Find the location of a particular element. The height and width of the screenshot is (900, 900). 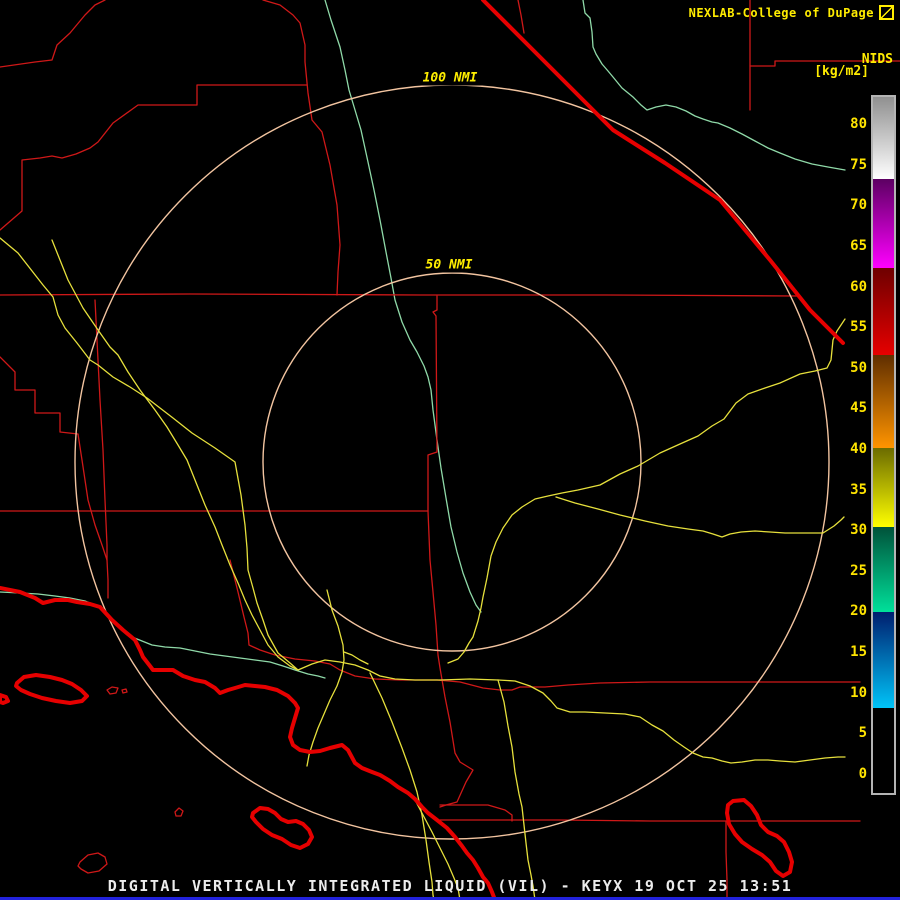

colorbar is located at coordinates (883, 445).